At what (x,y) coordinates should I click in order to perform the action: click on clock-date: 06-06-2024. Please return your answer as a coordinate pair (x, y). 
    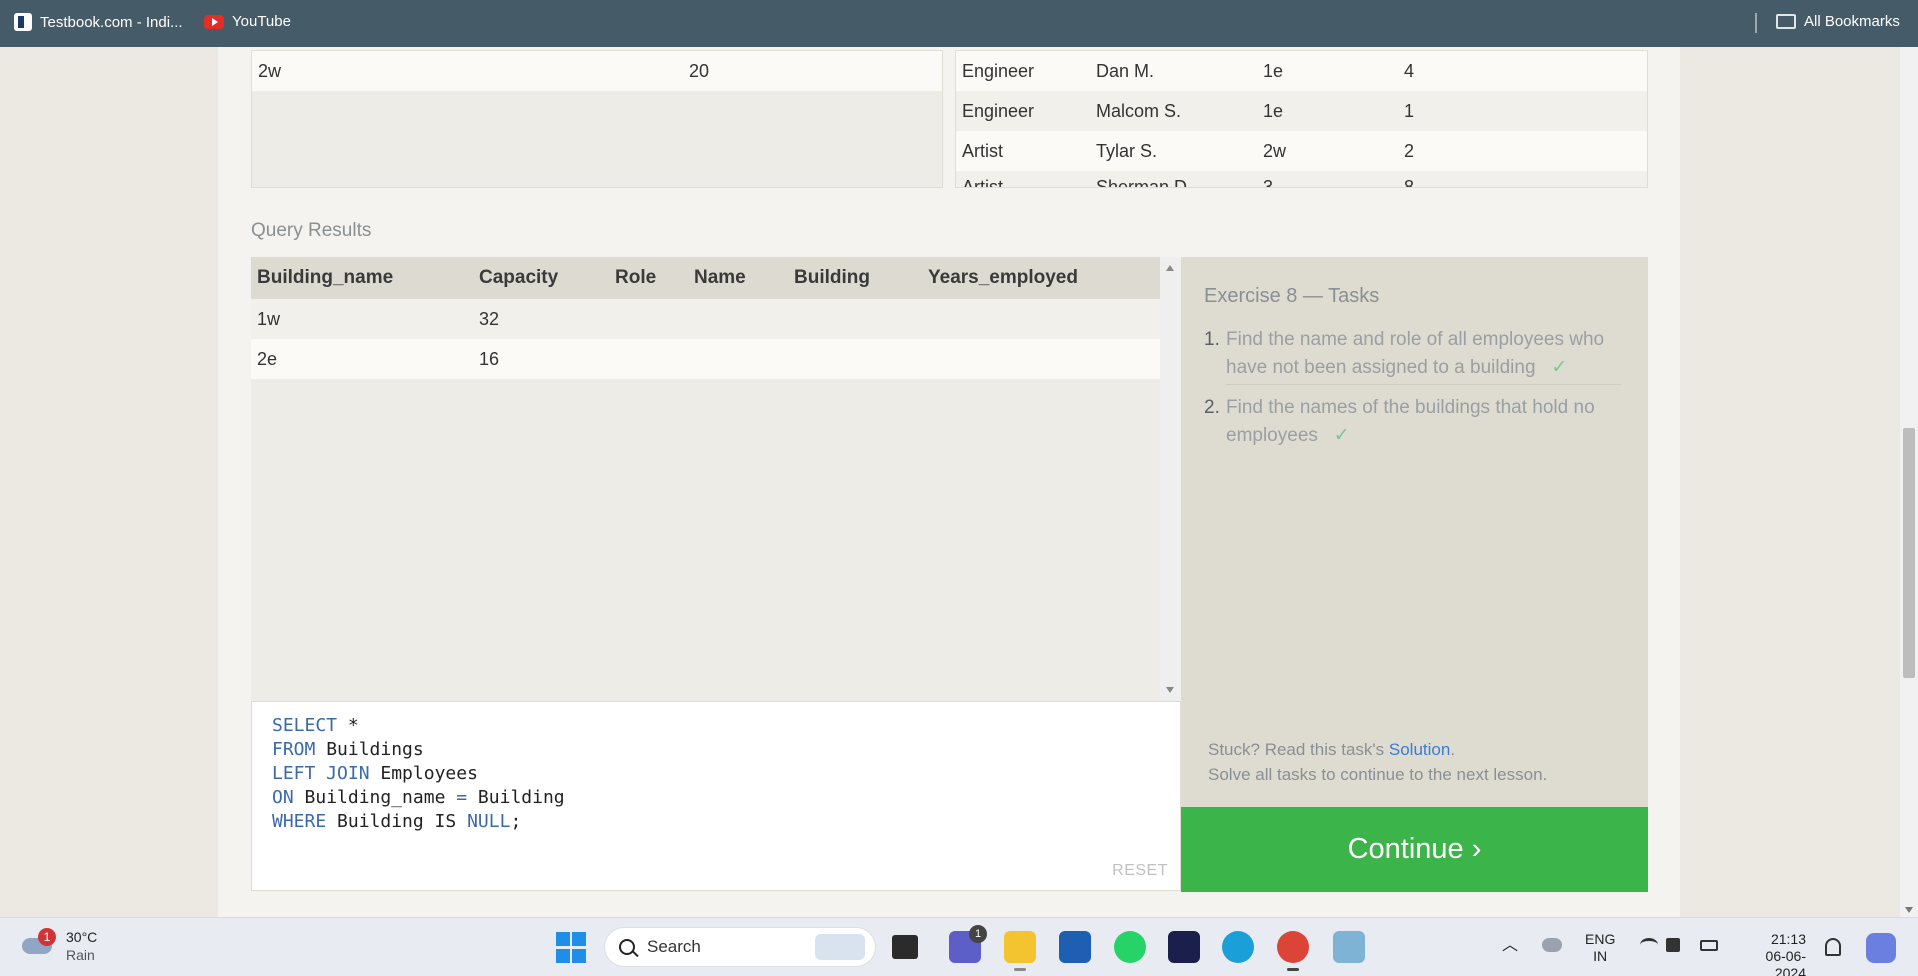
    Looking at the image, I should click on (1785, 962).